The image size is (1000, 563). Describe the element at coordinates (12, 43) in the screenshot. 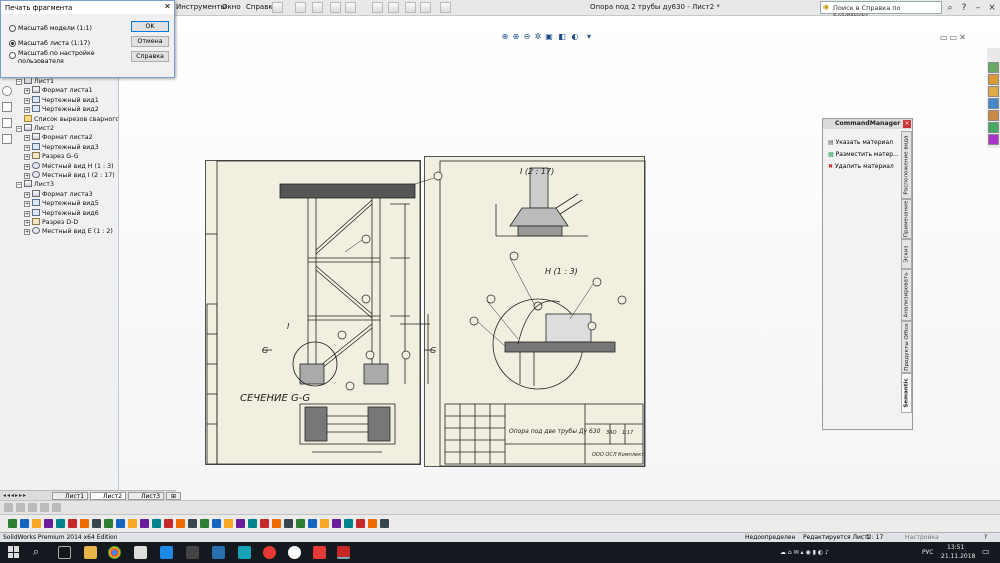

I see `sheet-scale-radio` at that location.